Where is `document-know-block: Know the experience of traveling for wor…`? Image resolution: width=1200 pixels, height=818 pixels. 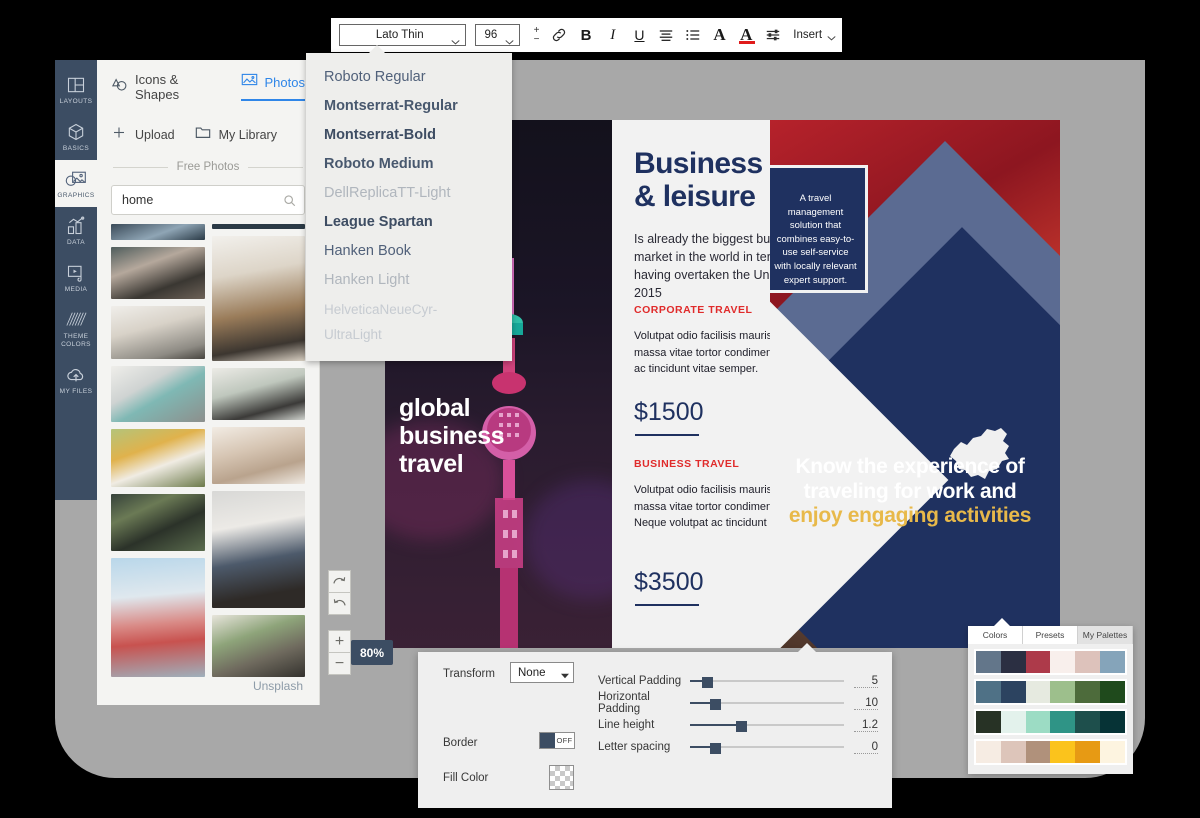 document-know-block: Know the experience of traveling for wor… is located at coordinates (910, 492).